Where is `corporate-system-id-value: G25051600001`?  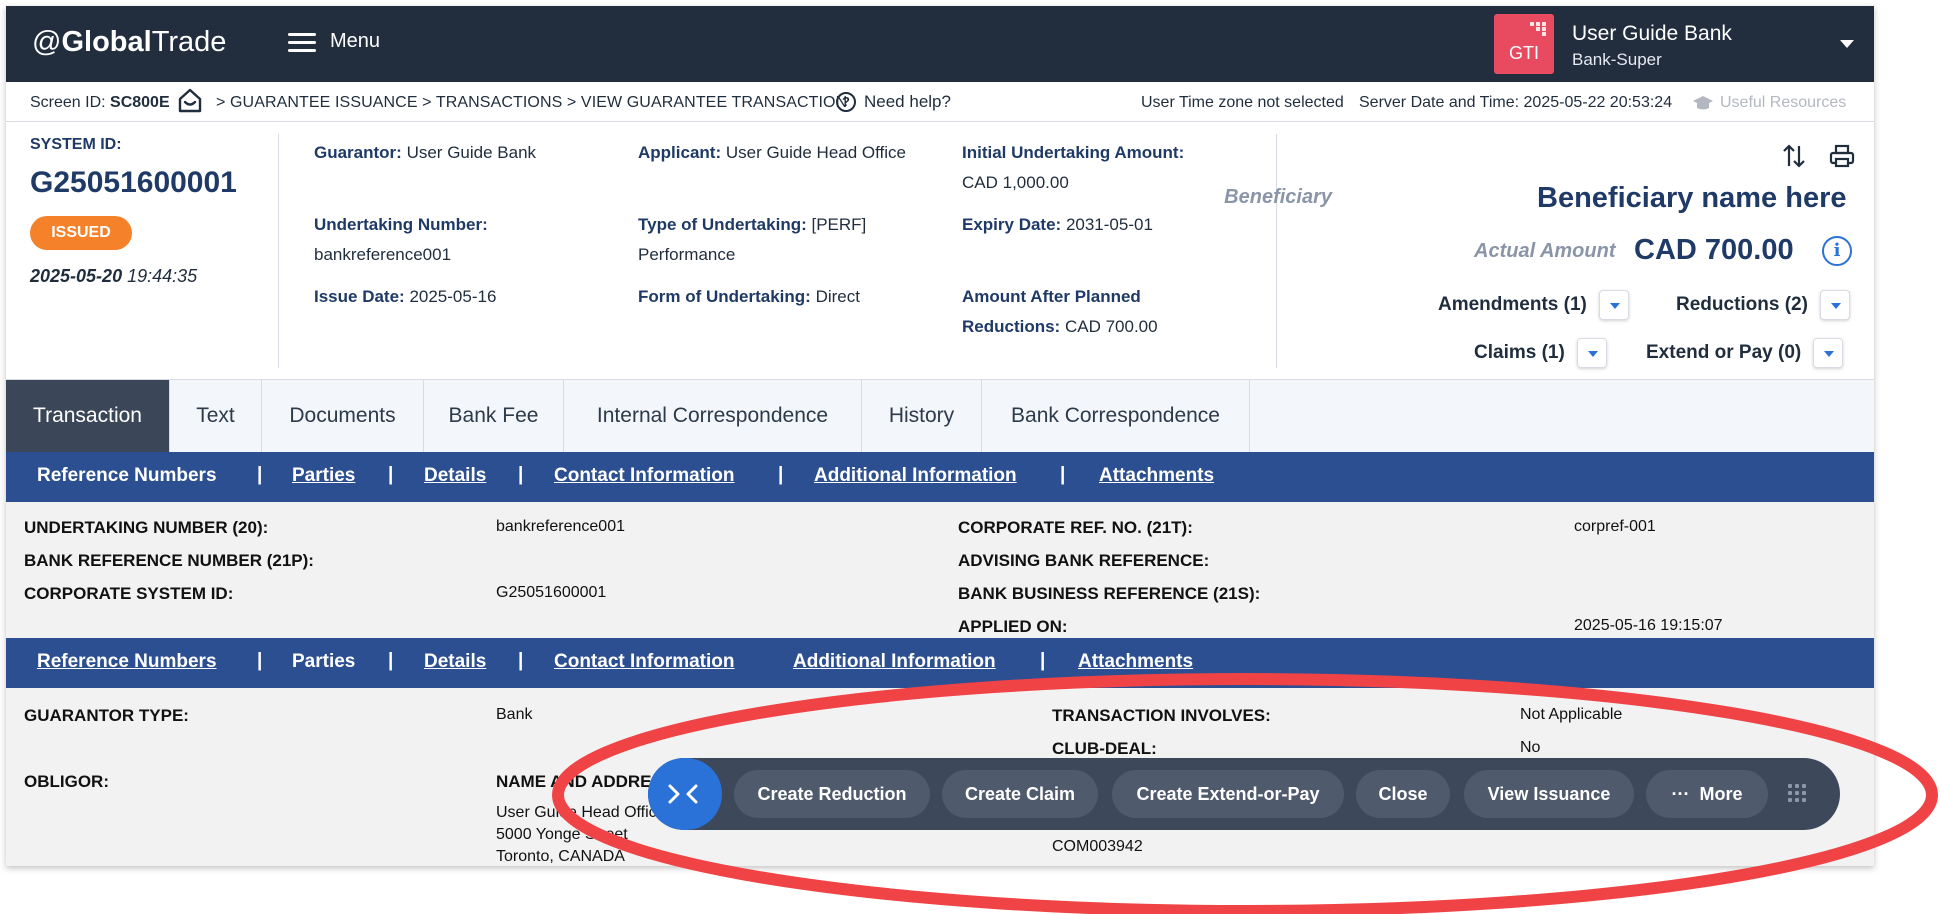 corporate-system-id-value: G25051600001 is located at coordinates (551, 592).